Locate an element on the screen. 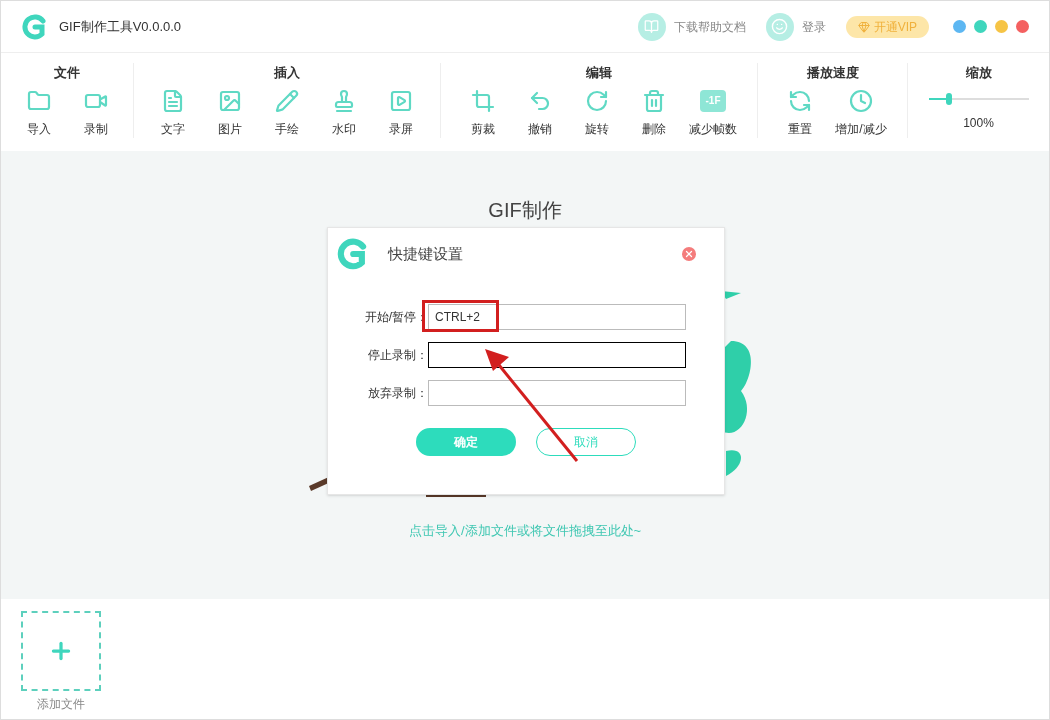 The width and height of the screenshot is (1050, 720). document-icon is located at coordinates (173, 100).